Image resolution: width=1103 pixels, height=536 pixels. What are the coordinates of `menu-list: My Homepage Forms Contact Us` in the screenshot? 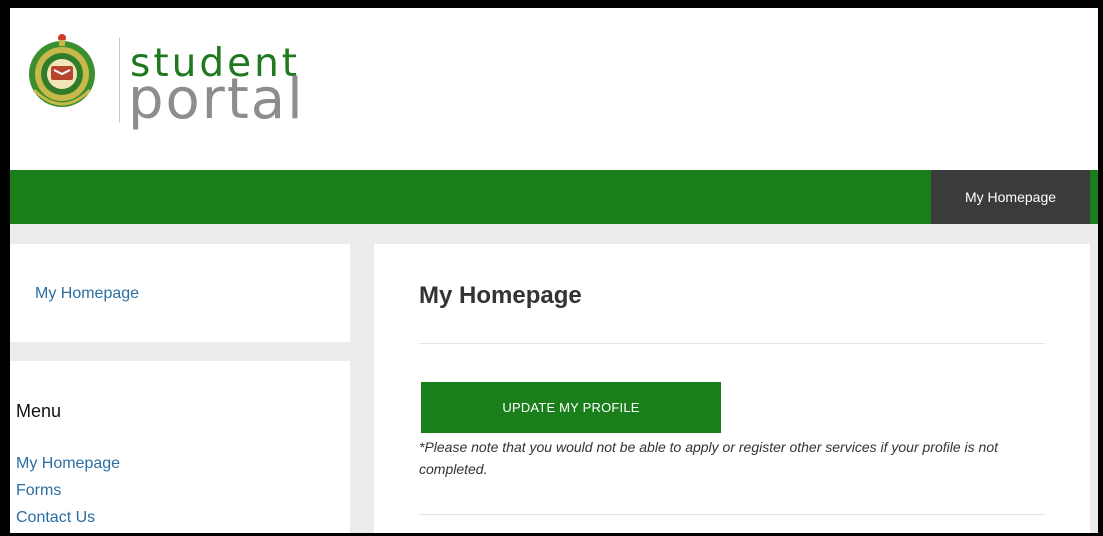 It's located at (68, 493).